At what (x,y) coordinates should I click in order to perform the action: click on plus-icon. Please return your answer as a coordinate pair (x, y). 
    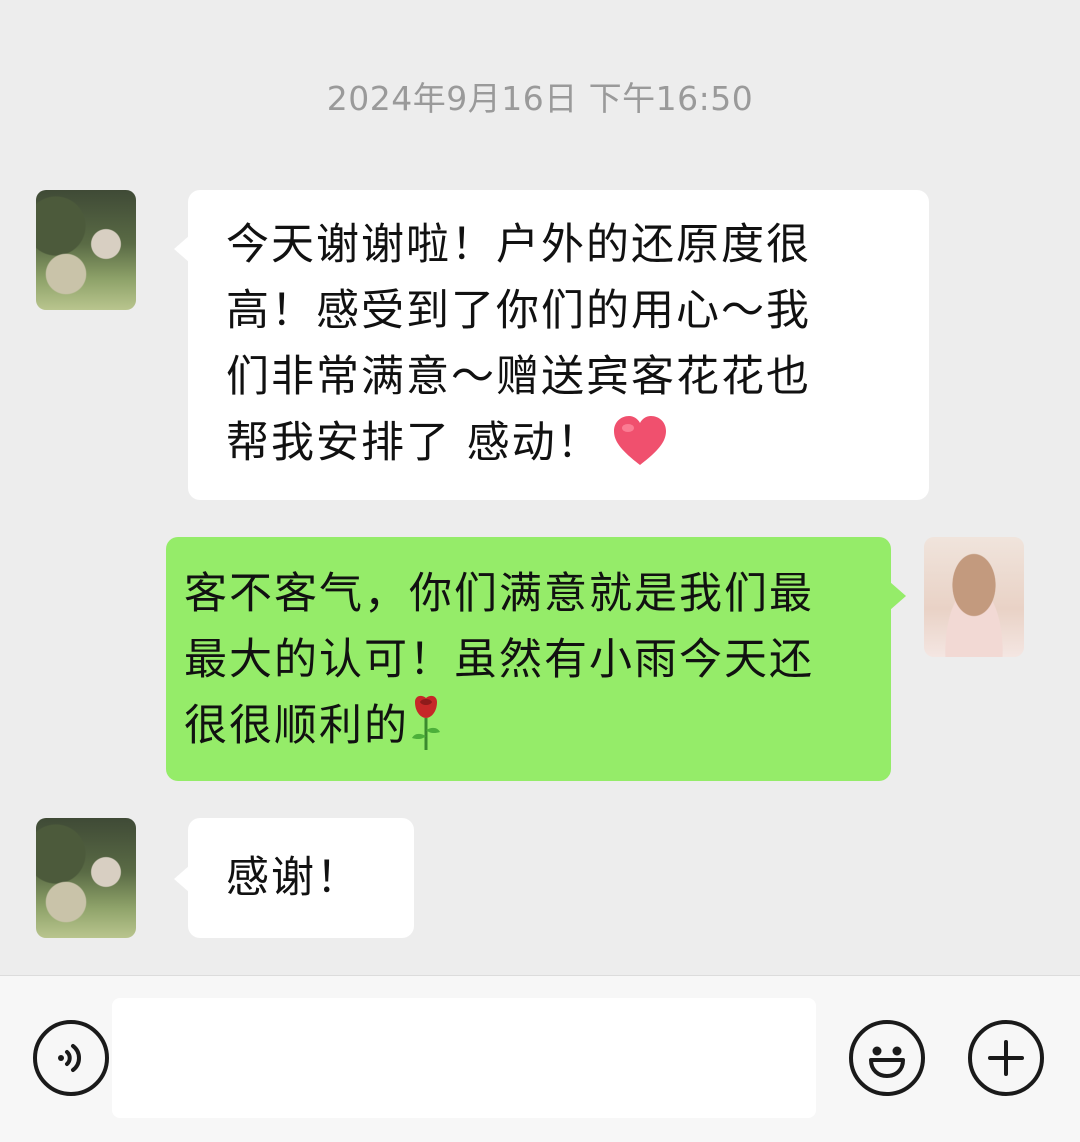
    Looking at the image, I should click on (1006, 1058).